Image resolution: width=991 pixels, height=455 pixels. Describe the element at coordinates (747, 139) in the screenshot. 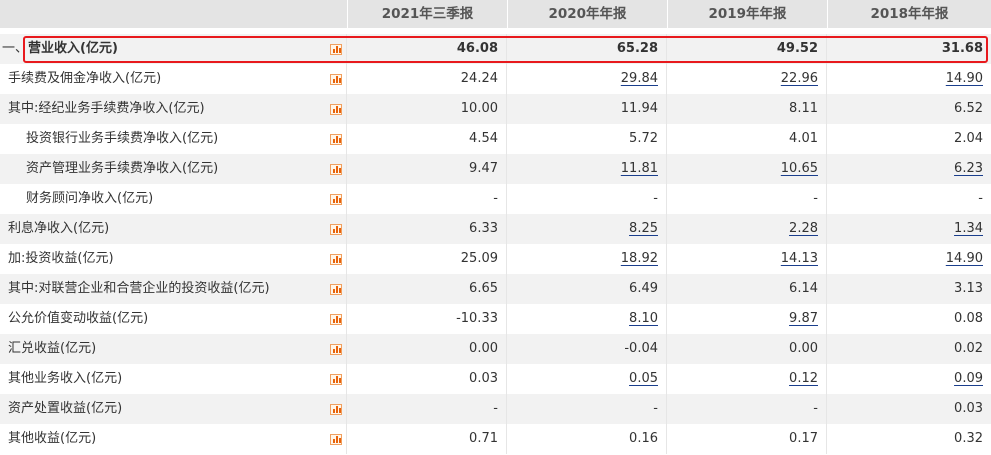

I see `value-cell: 4.01` at that location.